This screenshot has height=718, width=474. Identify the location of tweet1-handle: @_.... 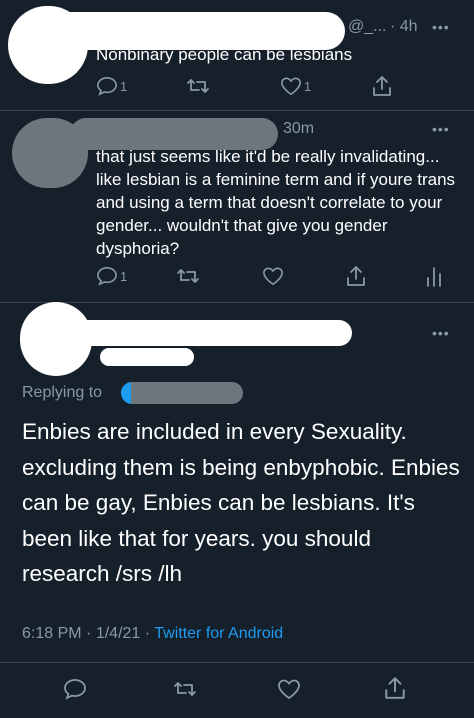
(367, 26).